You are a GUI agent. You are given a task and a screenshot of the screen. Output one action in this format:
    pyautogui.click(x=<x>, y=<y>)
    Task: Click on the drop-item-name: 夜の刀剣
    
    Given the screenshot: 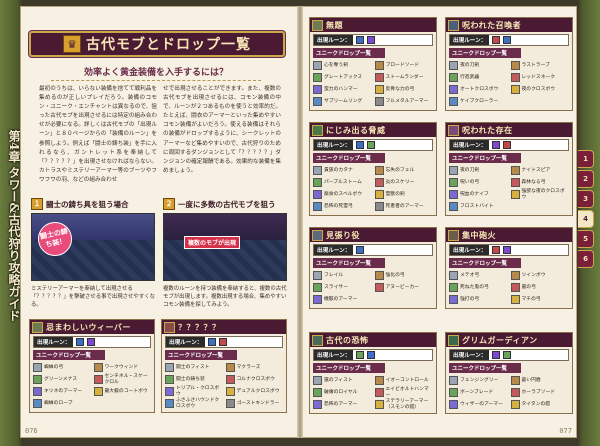 What is the action you would take?
    pyautogui.click(x=470, y=170)
    